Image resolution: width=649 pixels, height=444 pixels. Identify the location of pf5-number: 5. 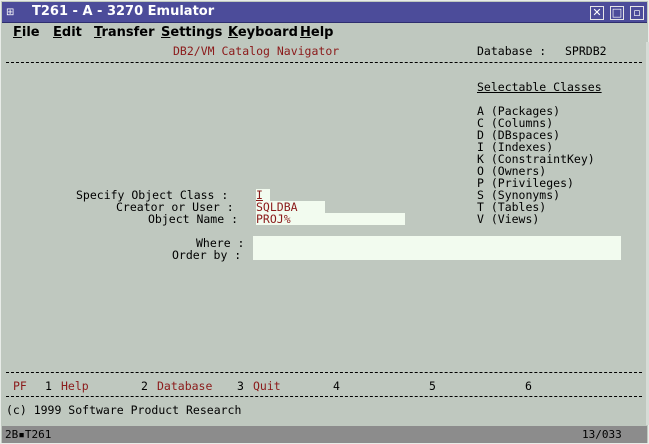
(432, 386).